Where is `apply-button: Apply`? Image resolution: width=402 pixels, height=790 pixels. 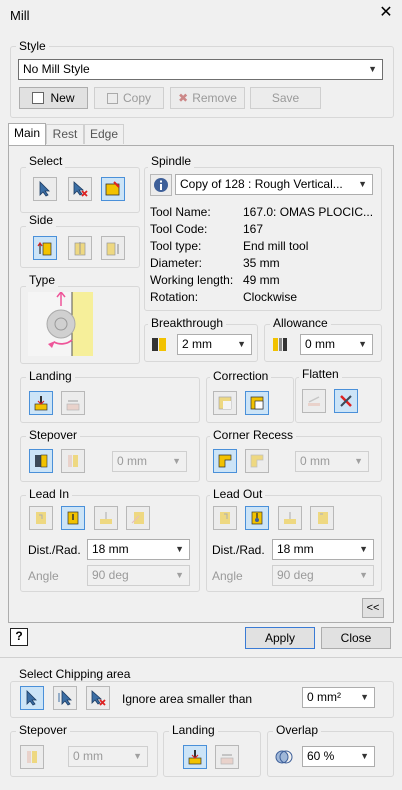
apply-button: Apply is located at coordinates (280, 638).